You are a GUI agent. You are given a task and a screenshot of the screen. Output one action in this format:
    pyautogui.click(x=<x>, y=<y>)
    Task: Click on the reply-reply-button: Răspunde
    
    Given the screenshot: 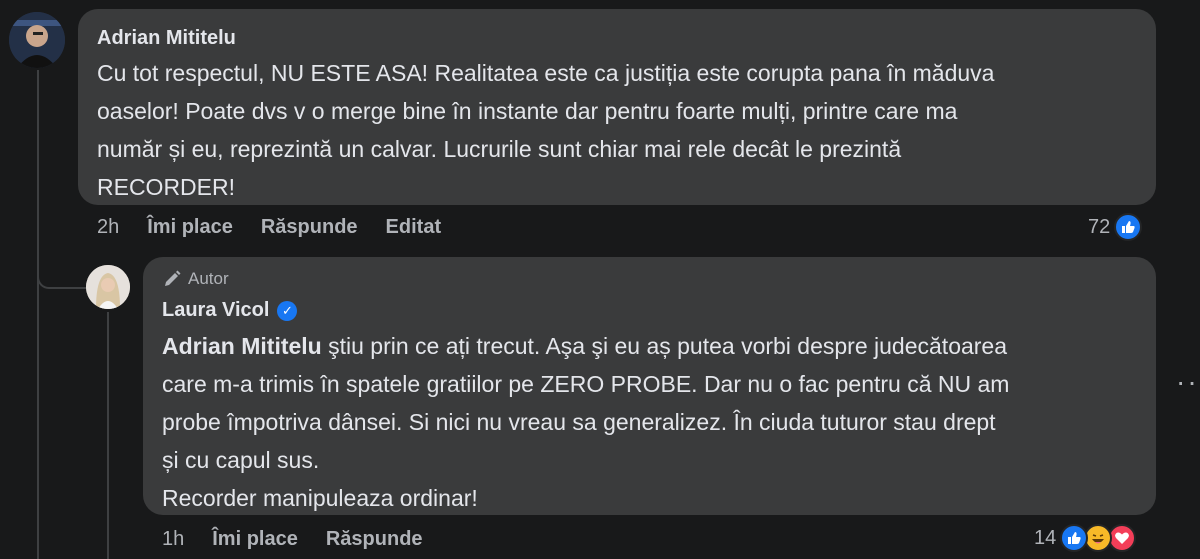 What is the action you would take?
    pyautogui.click(x=374, y=539)
    